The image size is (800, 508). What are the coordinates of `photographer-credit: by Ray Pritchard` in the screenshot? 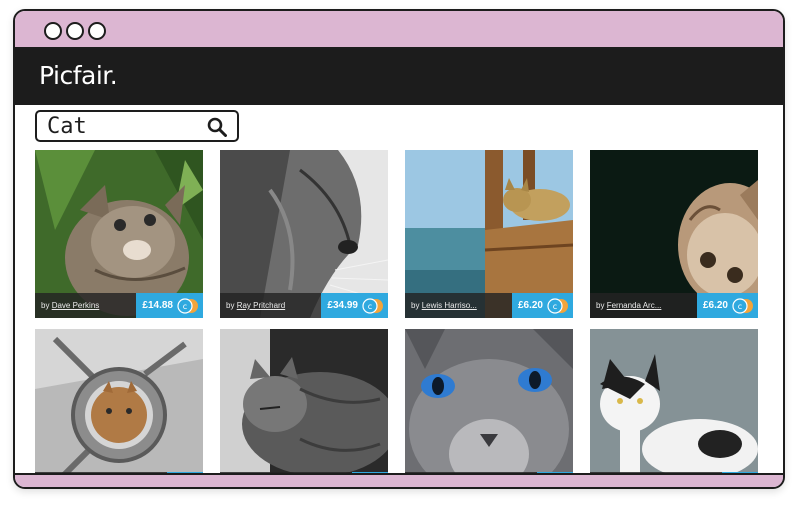 It's located at (255, 305).